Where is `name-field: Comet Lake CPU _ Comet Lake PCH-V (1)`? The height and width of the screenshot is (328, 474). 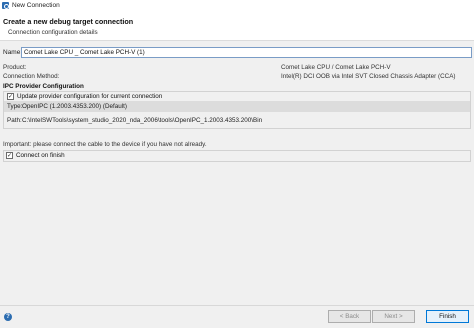 name-field: Comet Lake CPU _ Comet Lake PCH-V (1) is located at coordinates (246, 52).